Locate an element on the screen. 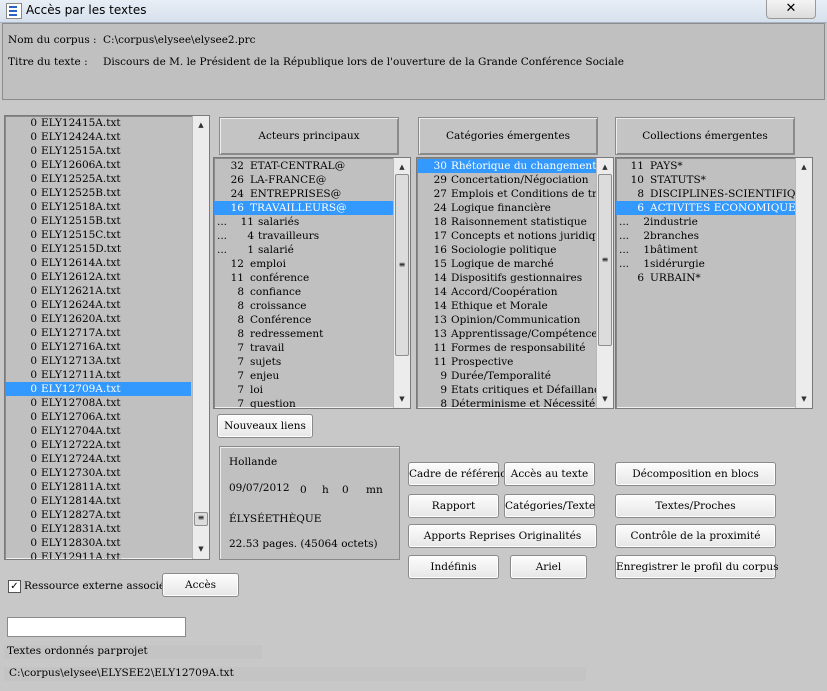 This screenshot has height=691, width=827. file-list-item: 0 ELY12704A.txt is located at coordinates (98, 431).